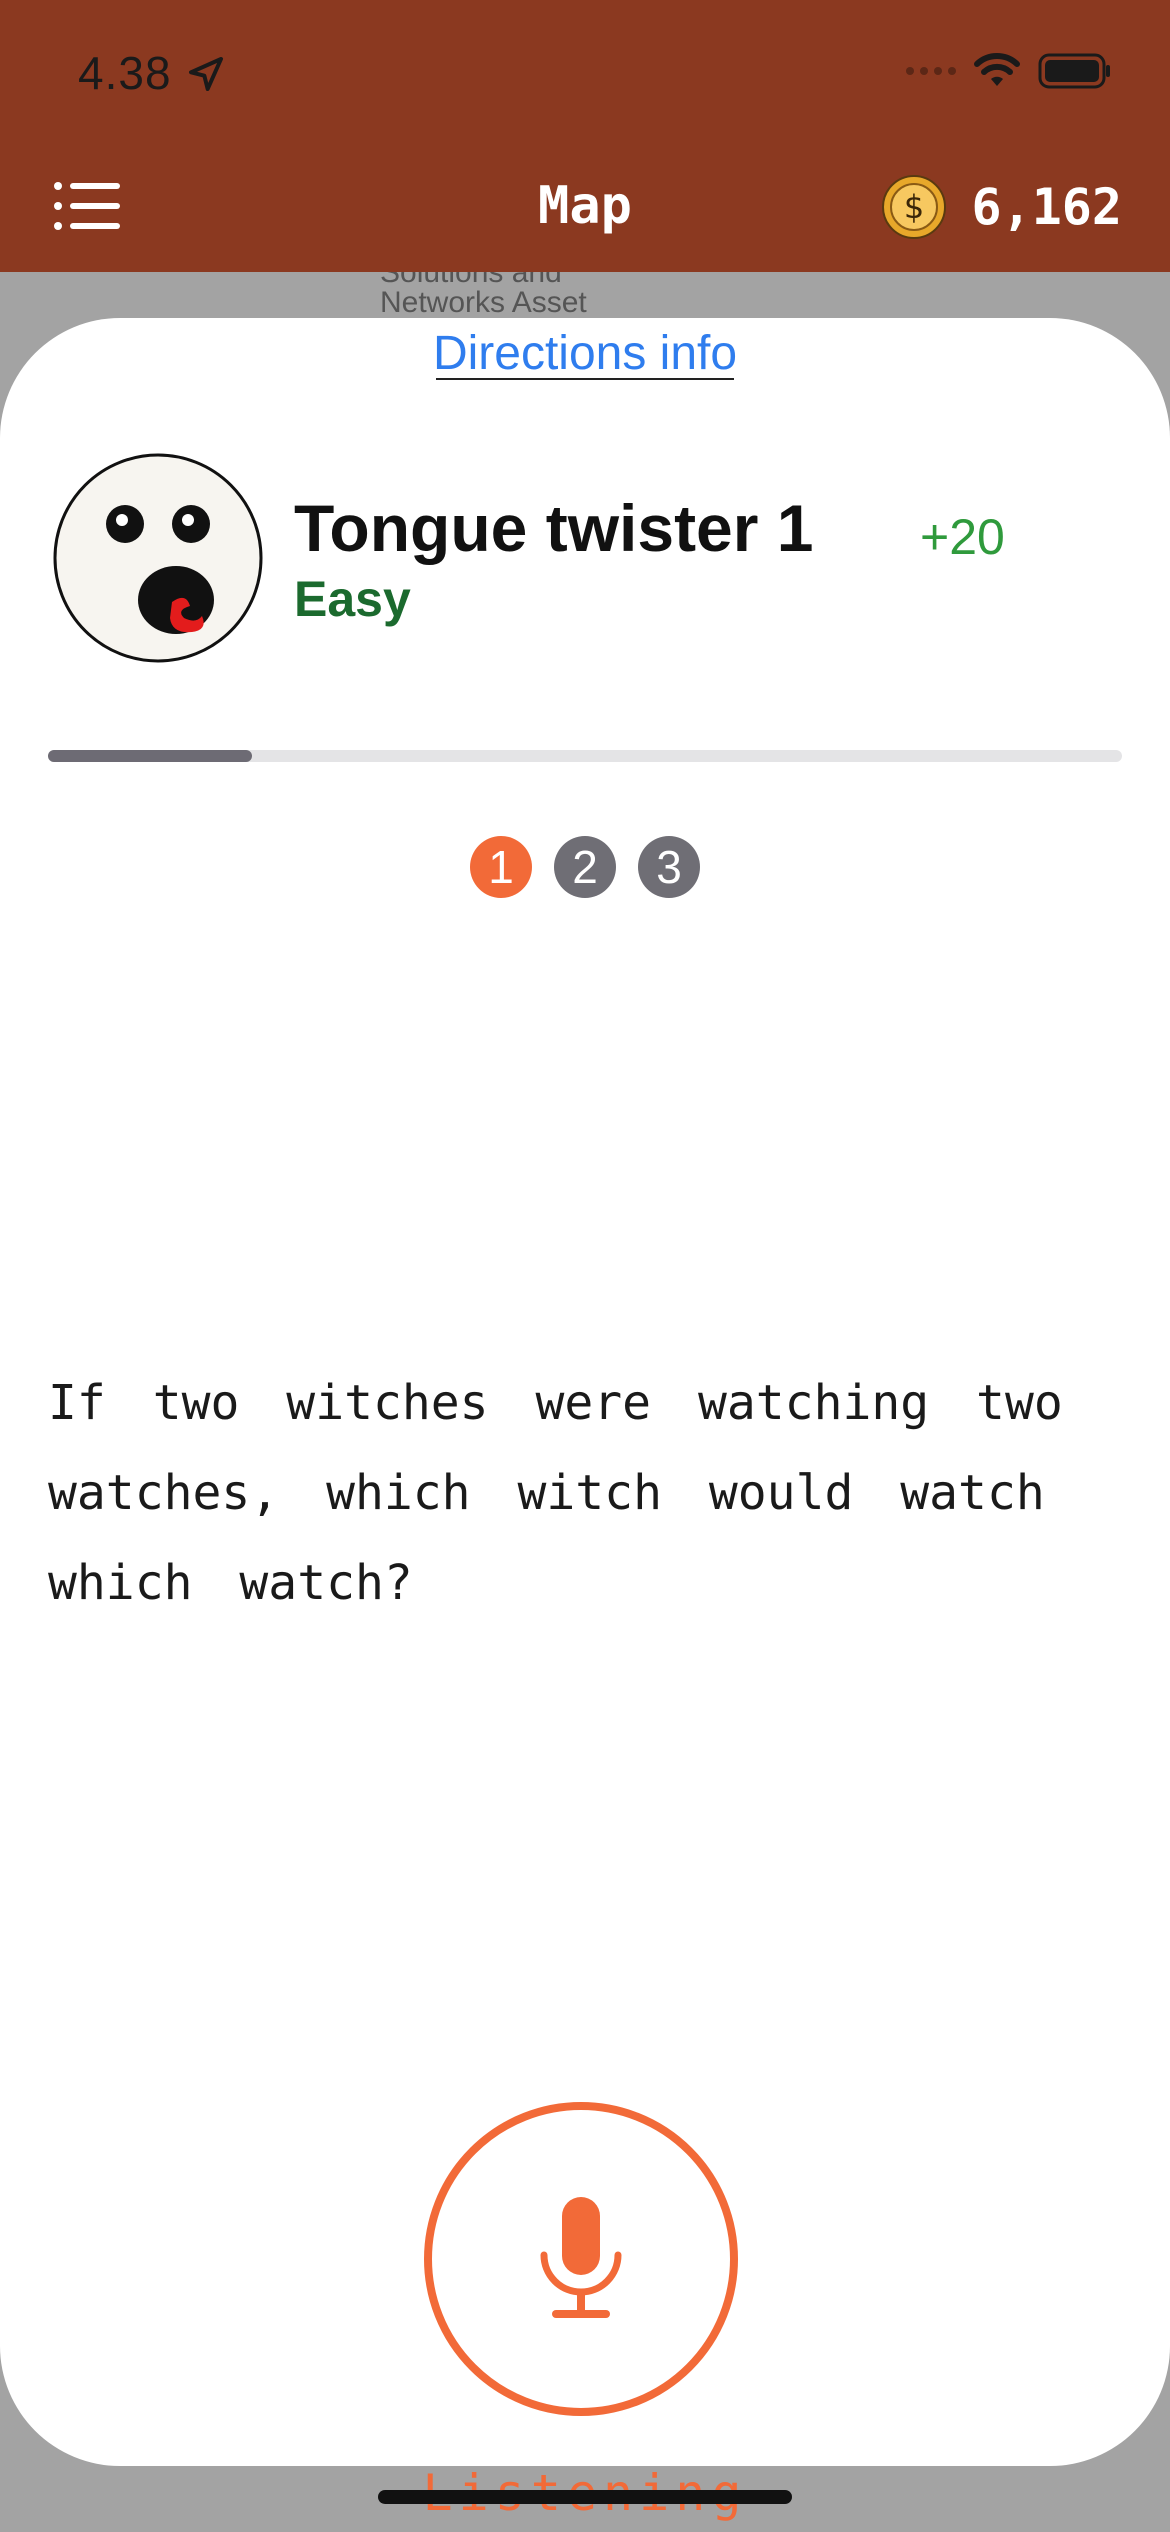  Describe the element at coordinates (585, 136) in the screenshot. I see `app-header: 4.38 Map $ 6,162` at that location.